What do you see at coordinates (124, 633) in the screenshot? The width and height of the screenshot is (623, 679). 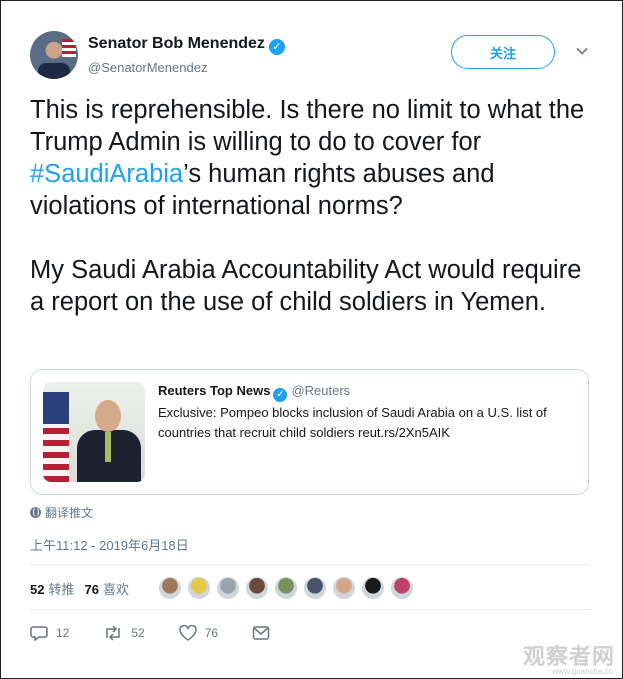 I see `retweet-button: 52` at bounding box center [124, 633].